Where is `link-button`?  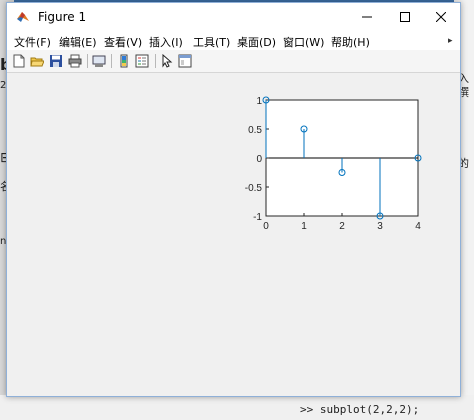 link-button is located at coordinates (99, 61).